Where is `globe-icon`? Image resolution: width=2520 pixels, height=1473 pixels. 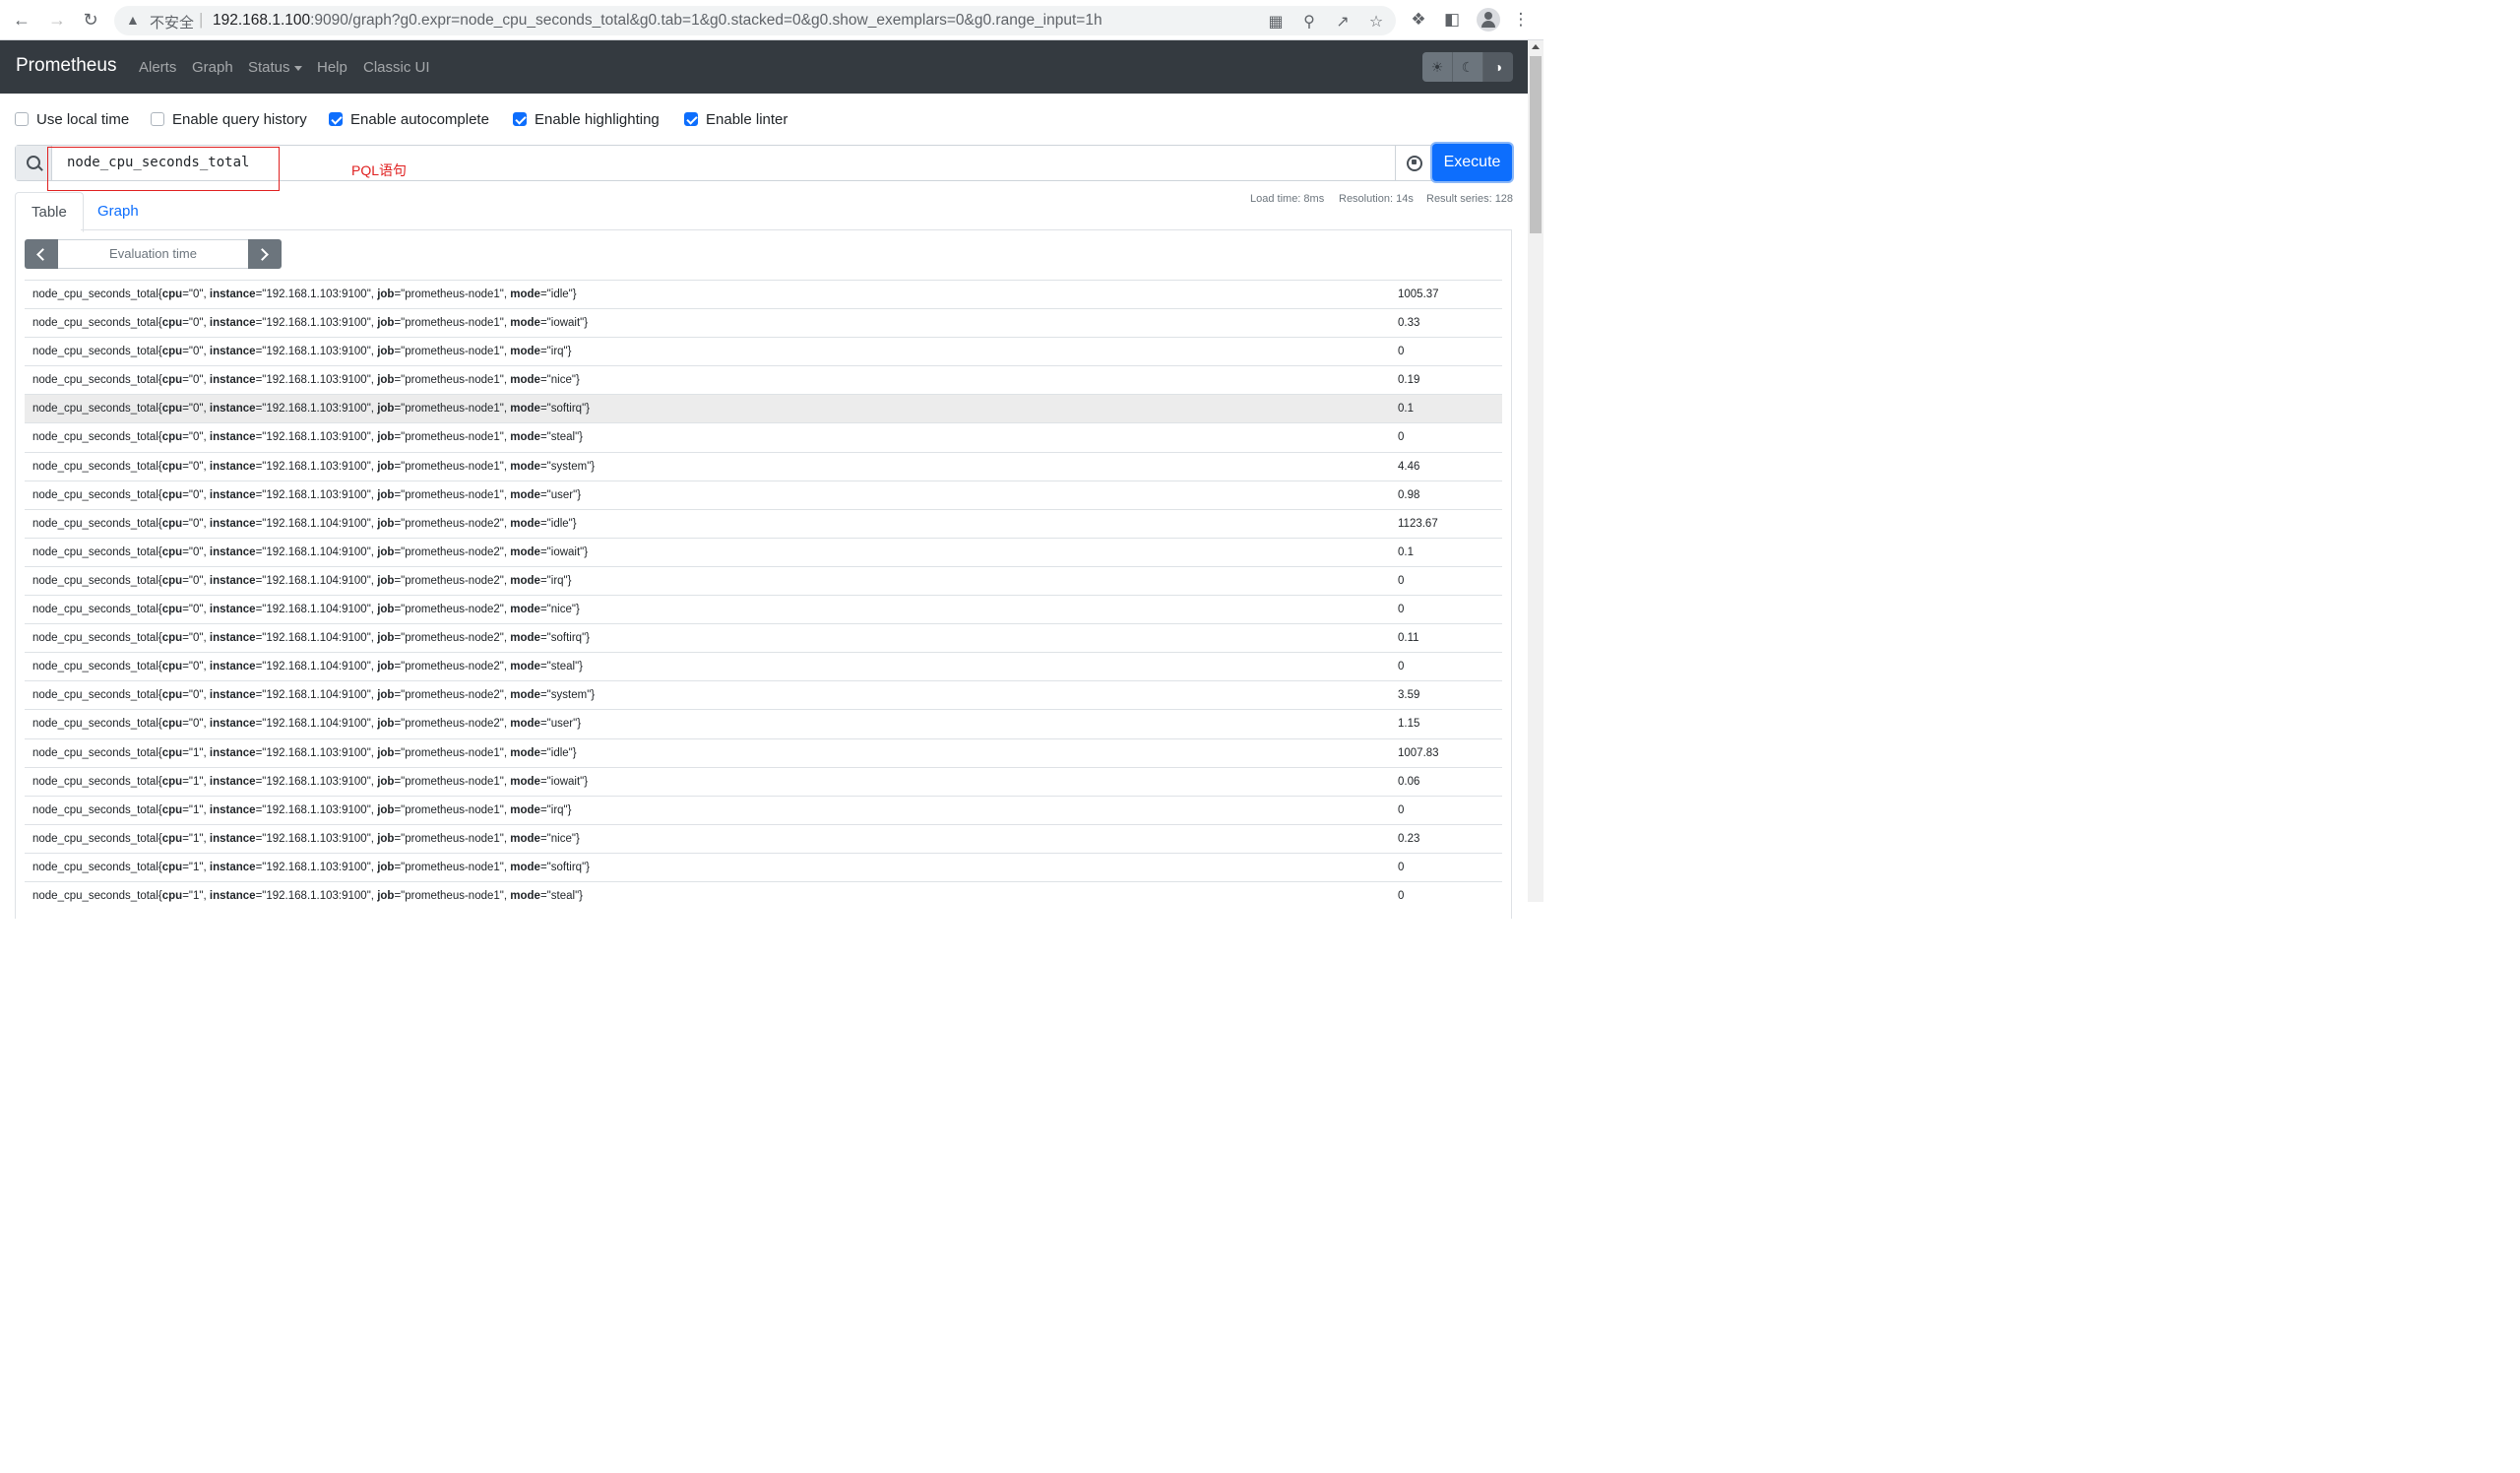
globe-icon is located at coordinates (1414, 163).